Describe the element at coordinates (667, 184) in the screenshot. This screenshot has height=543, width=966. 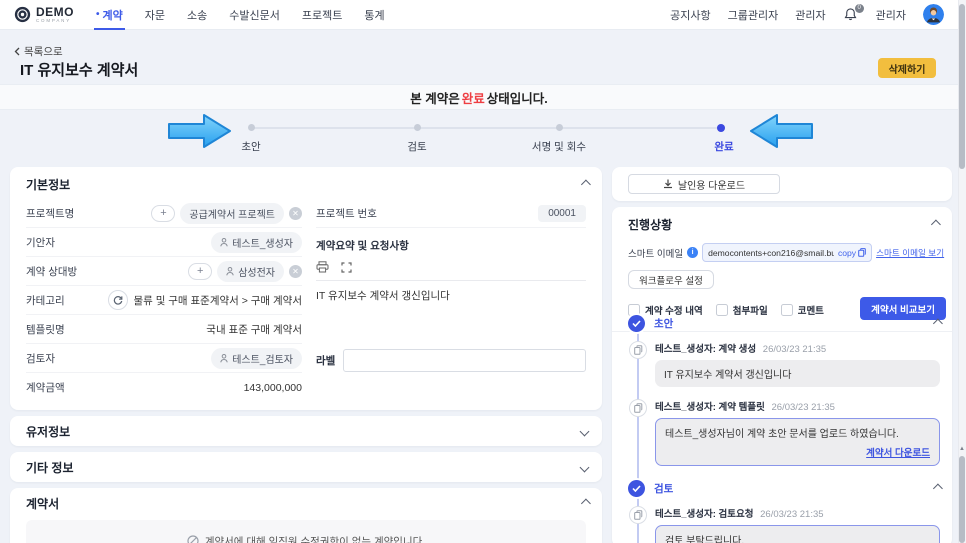
I see `download-icon` at that location.